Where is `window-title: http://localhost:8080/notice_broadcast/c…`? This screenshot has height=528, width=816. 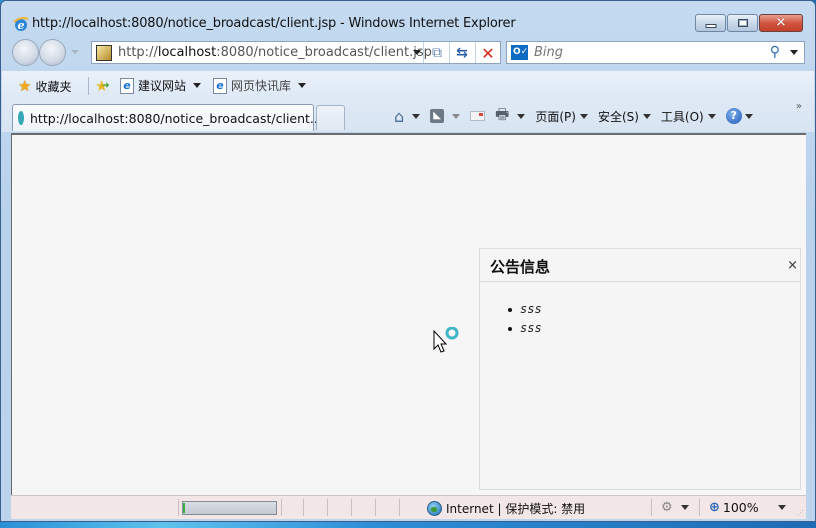 window-title: http://localhost:8080/notice_broadcast/c… is located at coordinates (274, 23).